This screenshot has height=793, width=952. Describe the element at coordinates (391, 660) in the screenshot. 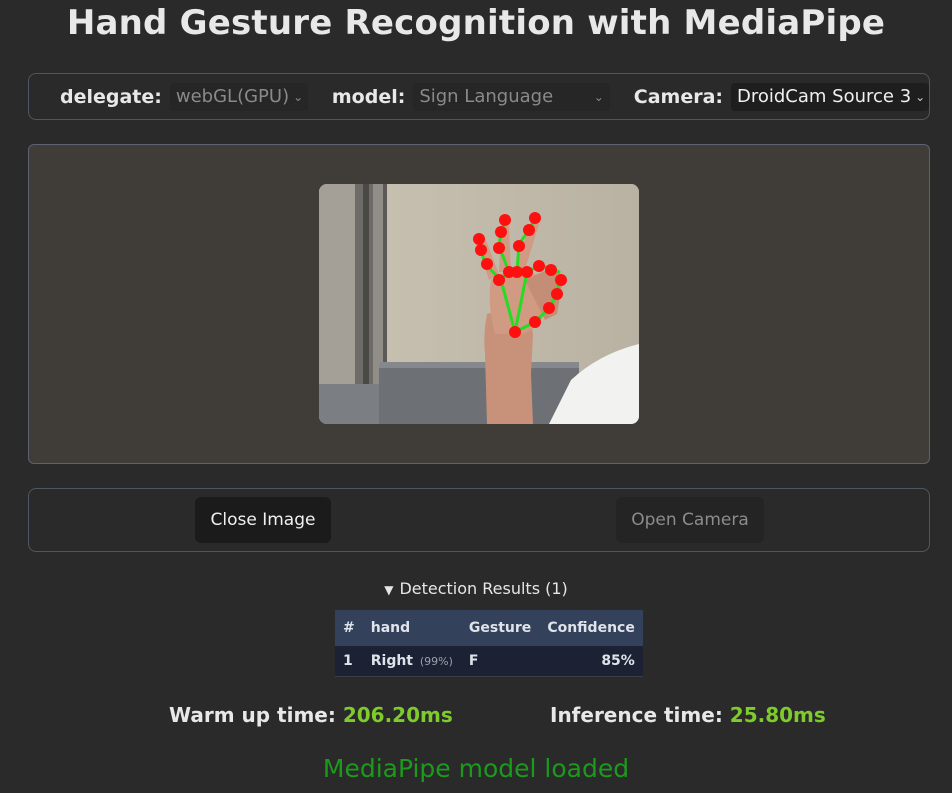

I see `hand-value: Right` at that location.